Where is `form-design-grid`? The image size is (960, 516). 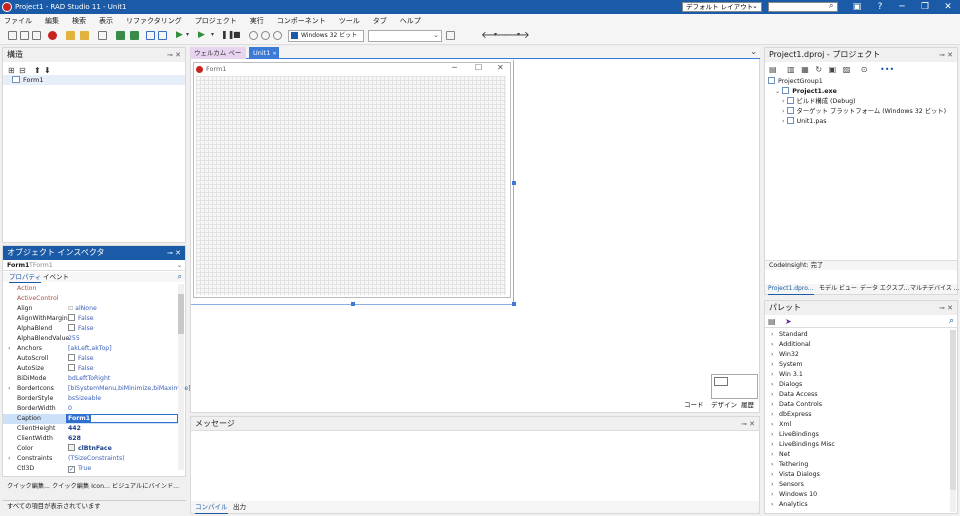
form-design-grid is located at coordinates (351, 185).